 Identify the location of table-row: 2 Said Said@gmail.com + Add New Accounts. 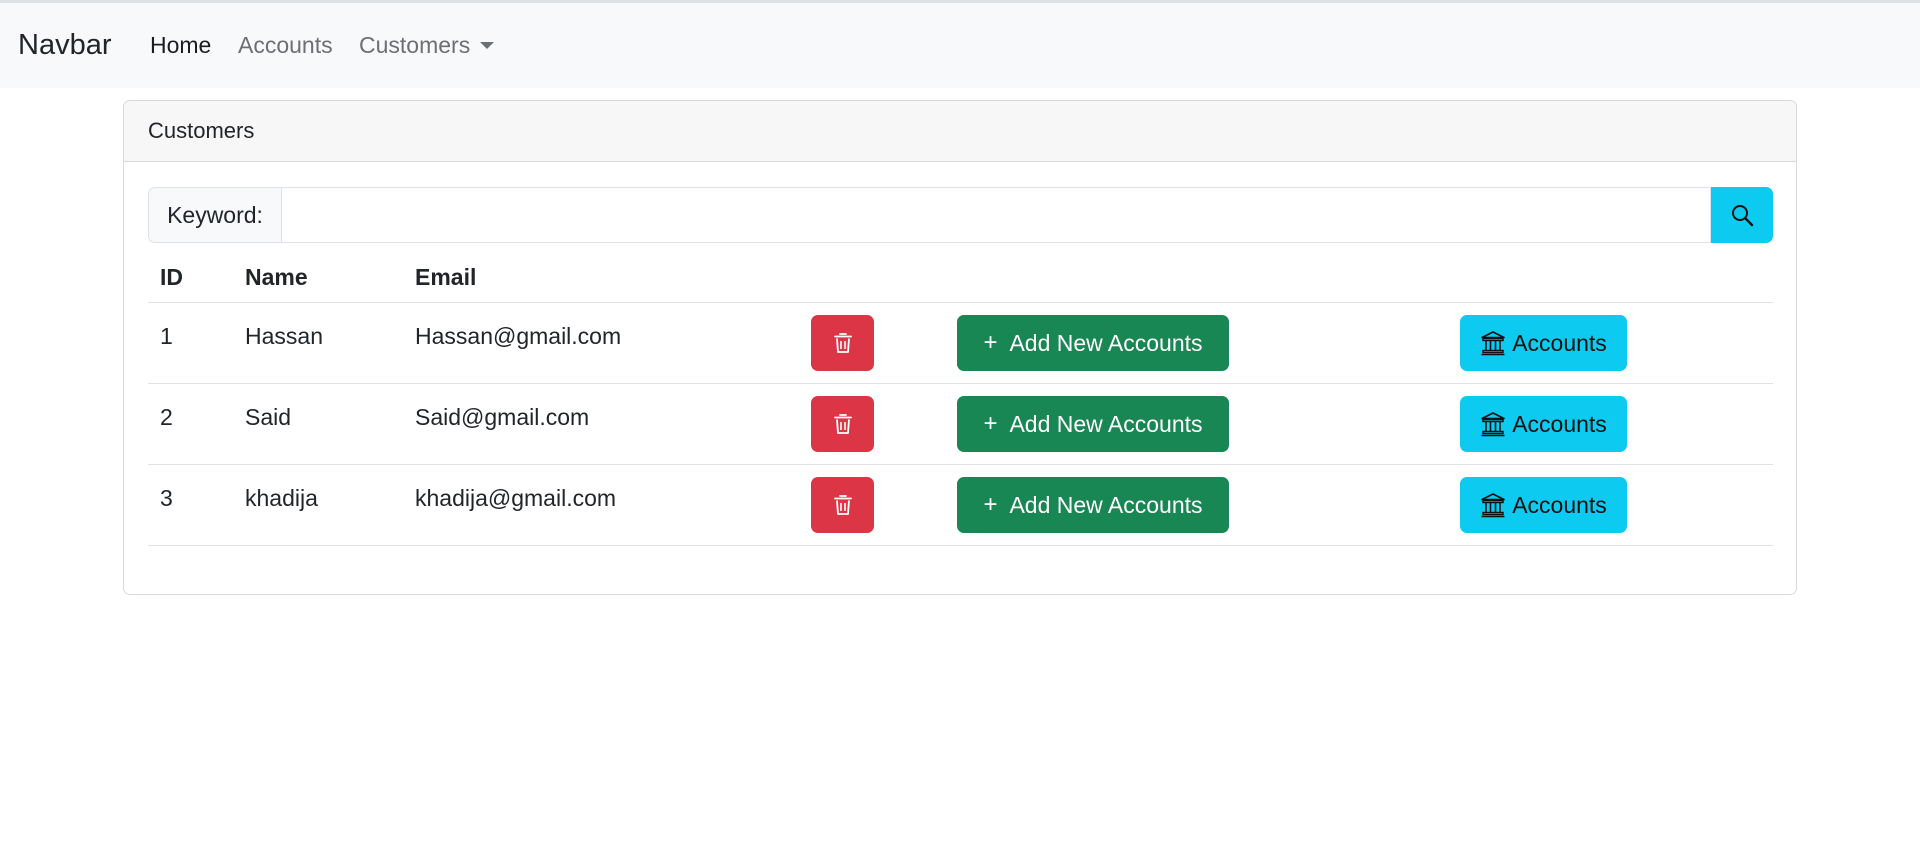
(960, 424).